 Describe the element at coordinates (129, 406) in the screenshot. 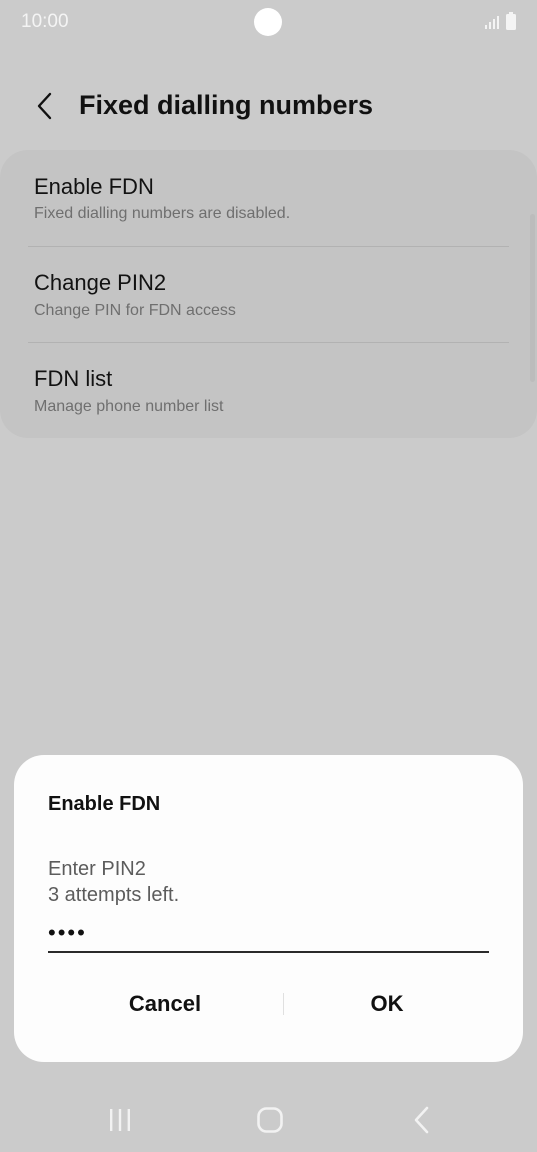

I see `setting-summary: Manage phone number list` at that location.